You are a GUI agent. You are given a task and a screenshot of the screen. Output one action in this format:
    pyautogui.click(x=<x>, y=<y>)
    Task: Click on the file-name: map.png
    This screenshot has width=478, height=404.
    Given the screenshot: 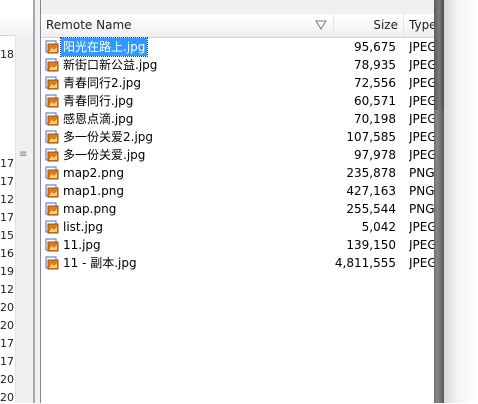 What is the action you would take?
    pyautogui.click(x=90, y=209)
    